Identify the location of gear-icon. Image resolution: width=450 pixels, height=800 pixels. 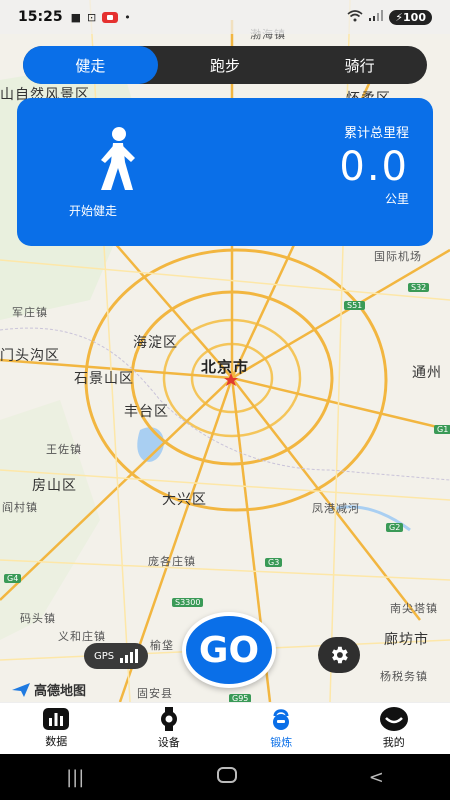
(340, 655).